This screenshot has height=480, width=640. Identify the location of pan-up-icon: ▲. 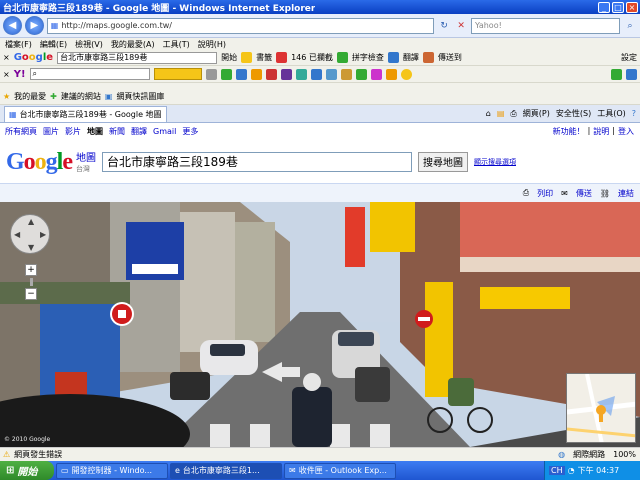
(31, 221).